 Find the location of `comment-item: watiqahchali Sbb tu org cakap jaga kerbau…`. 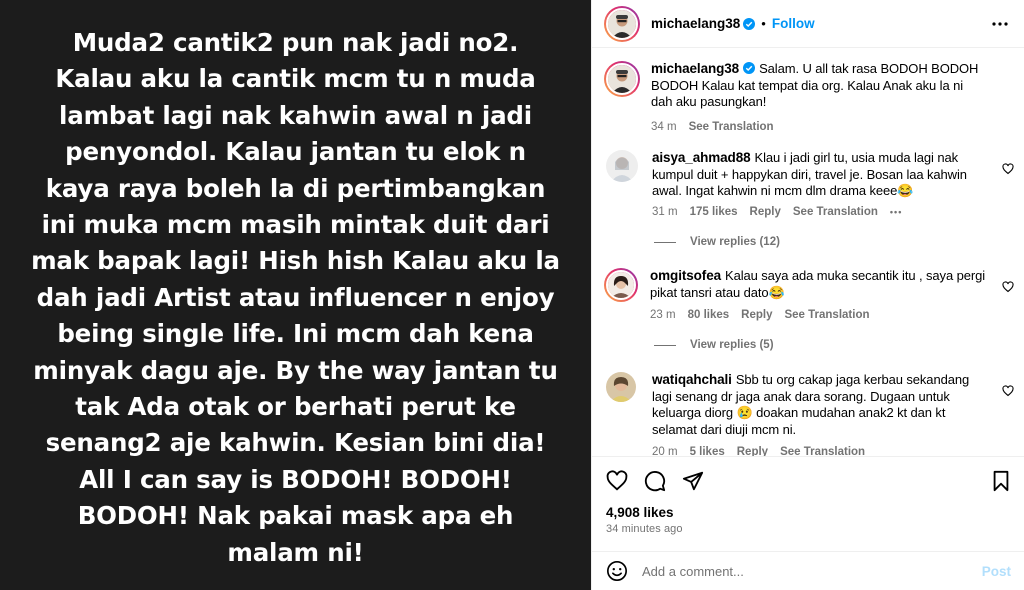

comment-item: watiqahchali Sbb tu org cakap jaga kerbau… is located at coordinates (809, 414).